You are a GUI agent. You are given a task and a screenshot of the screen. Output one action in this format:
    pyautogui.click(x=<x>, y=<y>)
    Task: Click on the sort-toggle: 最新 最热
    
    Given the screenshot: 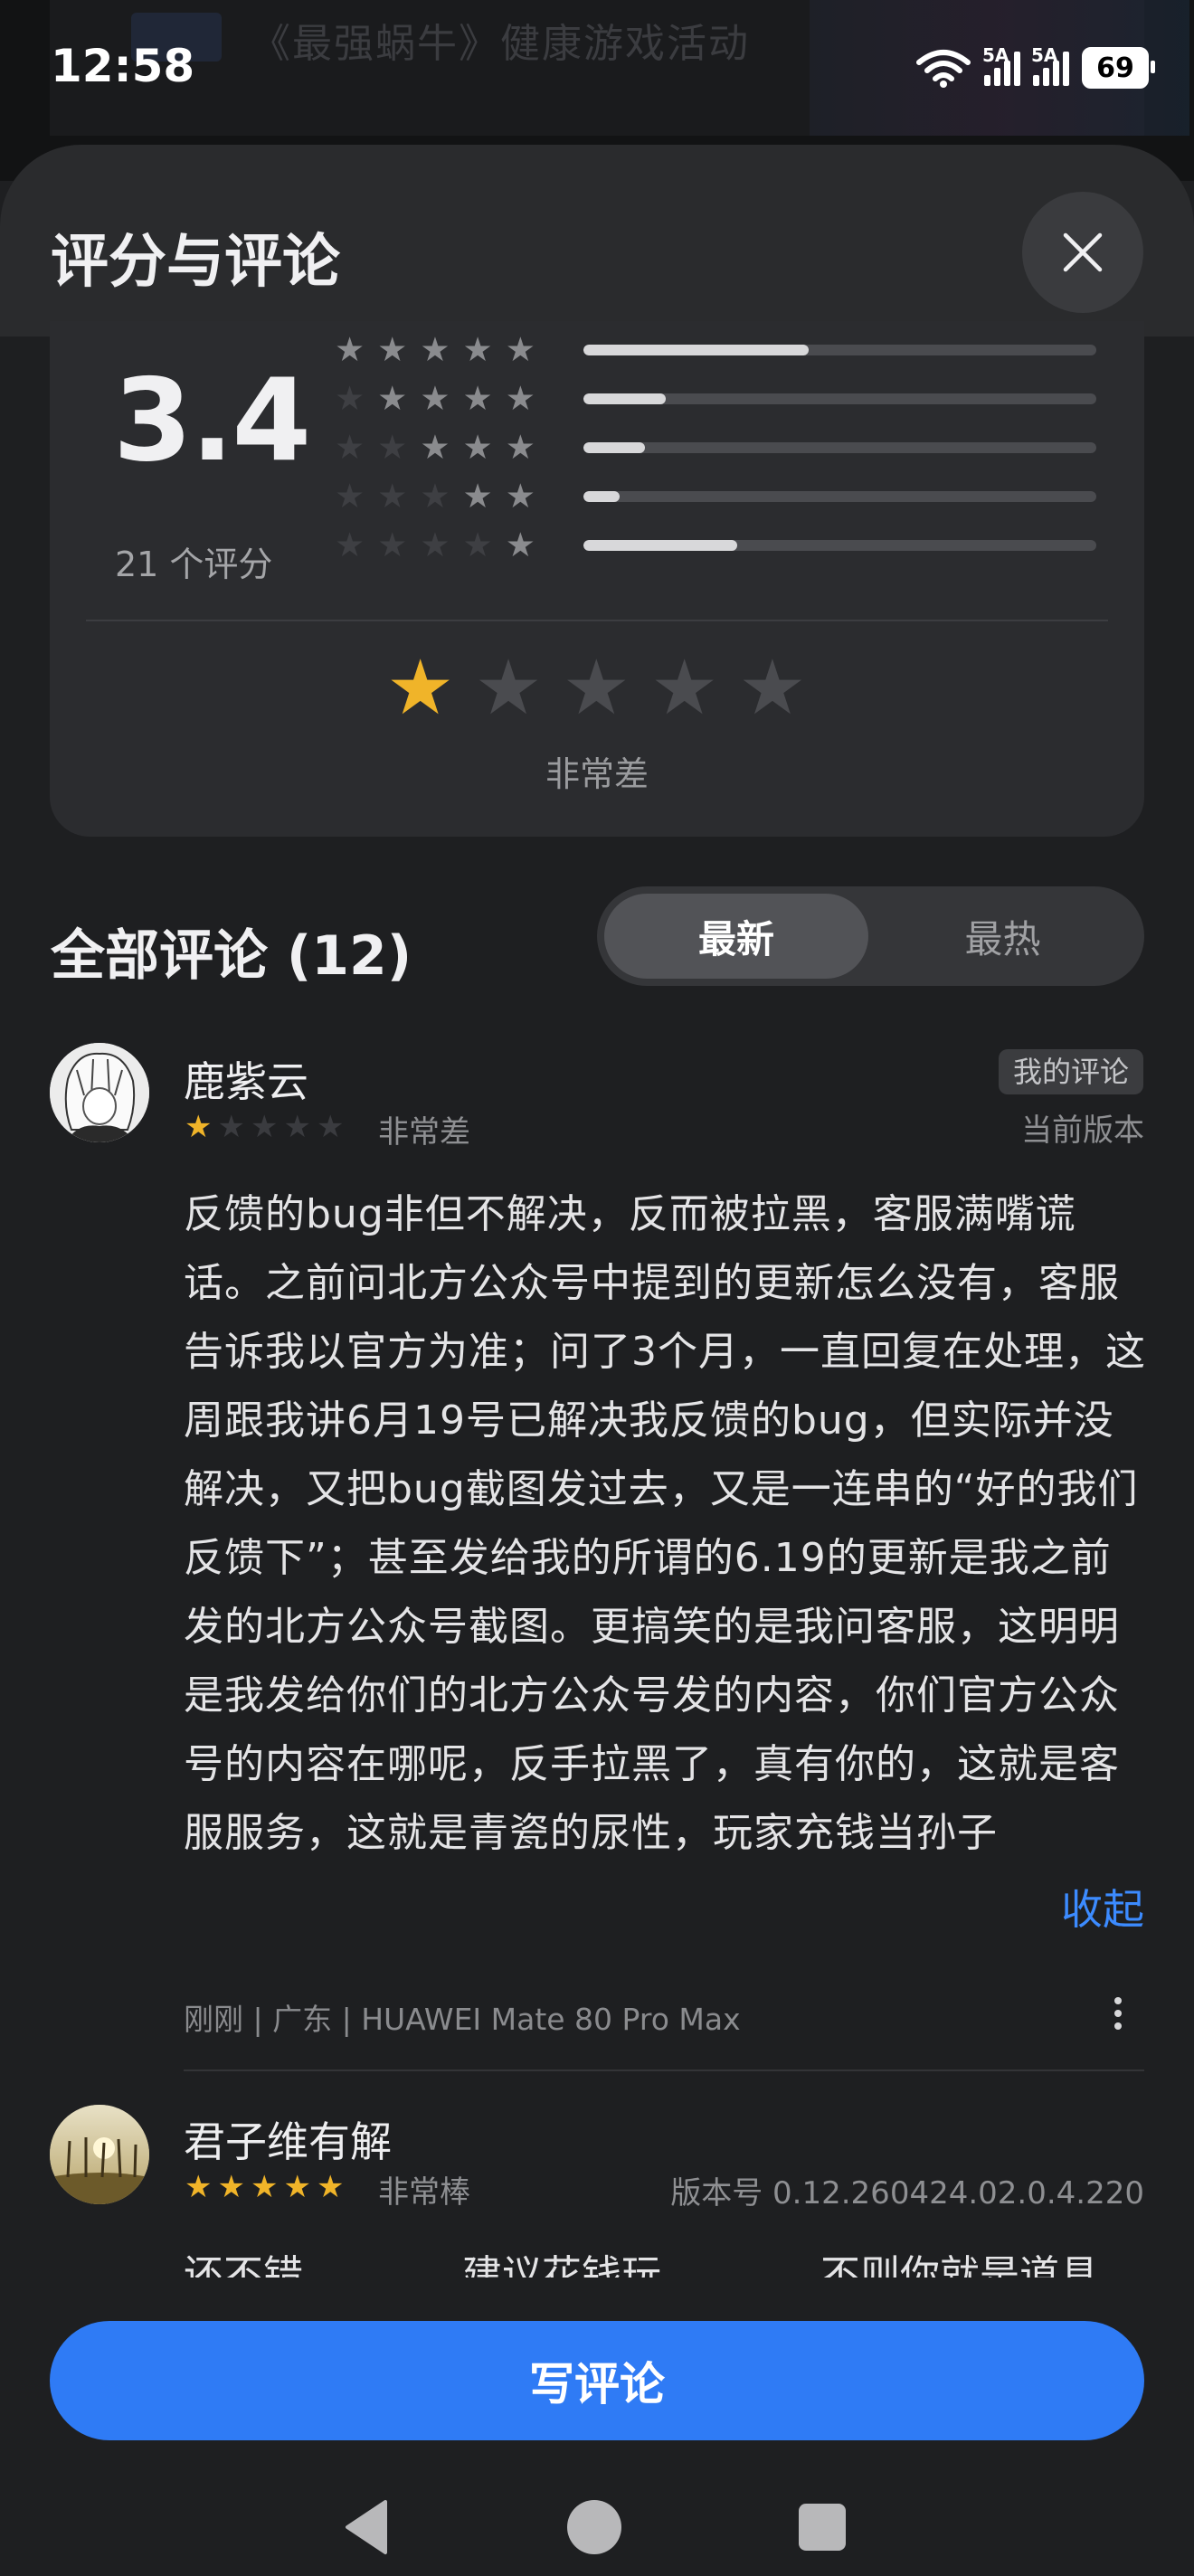 What is the action you would take?
    pyautogui.click(x=870, y=936)
    